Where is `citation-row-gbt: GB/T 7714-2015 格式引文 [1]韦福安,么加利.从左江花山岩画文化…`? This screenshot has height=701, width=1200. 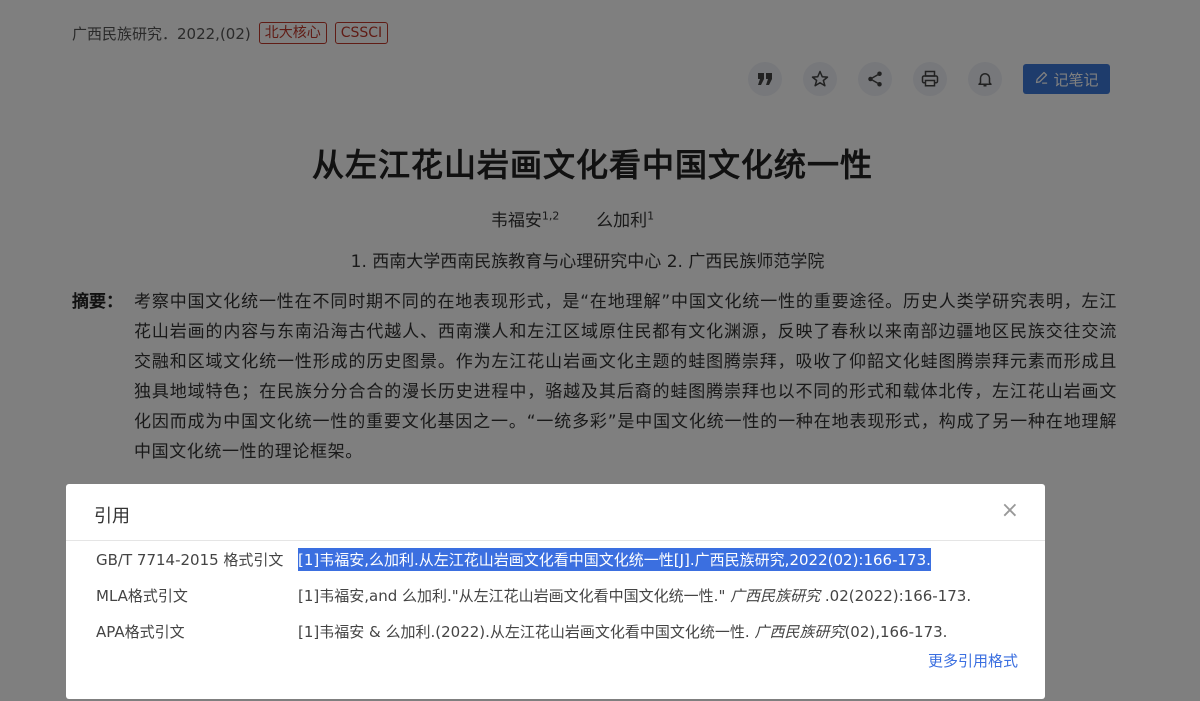
citation-row-gbt: GB/T 7714-2015 格式引文 [1]韦福安,么加利.从左江花山岩画文化… is located at coordinates (513, 559).